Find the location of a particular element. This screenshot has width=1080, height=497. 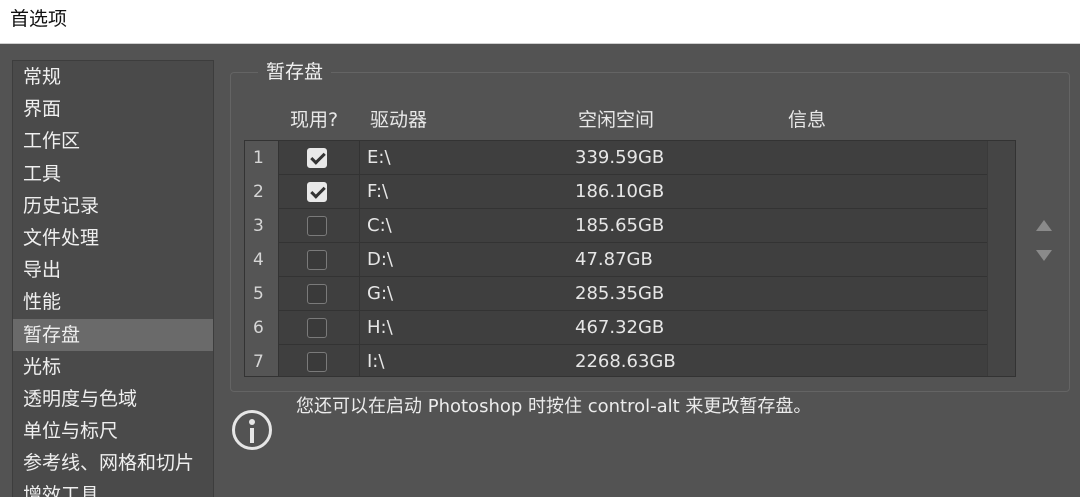

sidebar-item-performance: 性能 is located at coordinates (113, 302).